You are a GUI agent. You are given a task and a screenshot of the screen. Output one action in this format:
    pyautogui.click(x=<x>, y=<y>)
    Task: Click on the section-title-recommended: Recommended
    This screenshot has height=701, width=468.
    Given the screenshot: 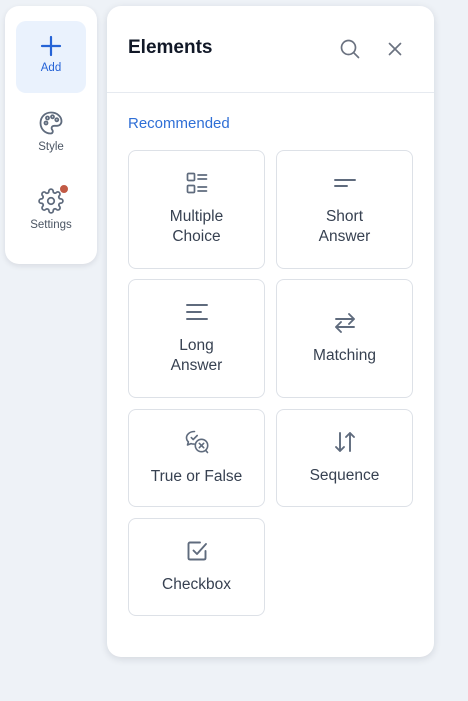 What is the action you would take?
    pyautogui.click(x=179, y=123)
    